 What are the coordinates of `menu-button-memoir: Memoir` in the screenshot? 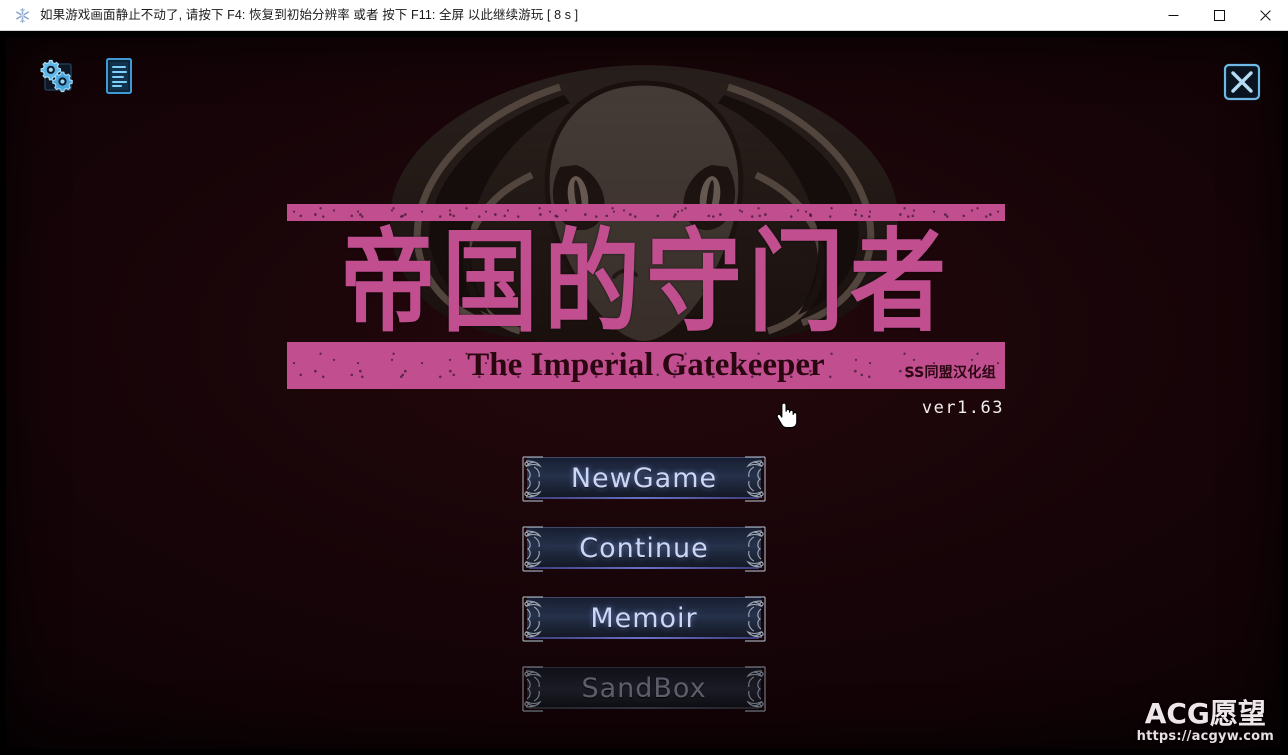 It's located at (644, 619).